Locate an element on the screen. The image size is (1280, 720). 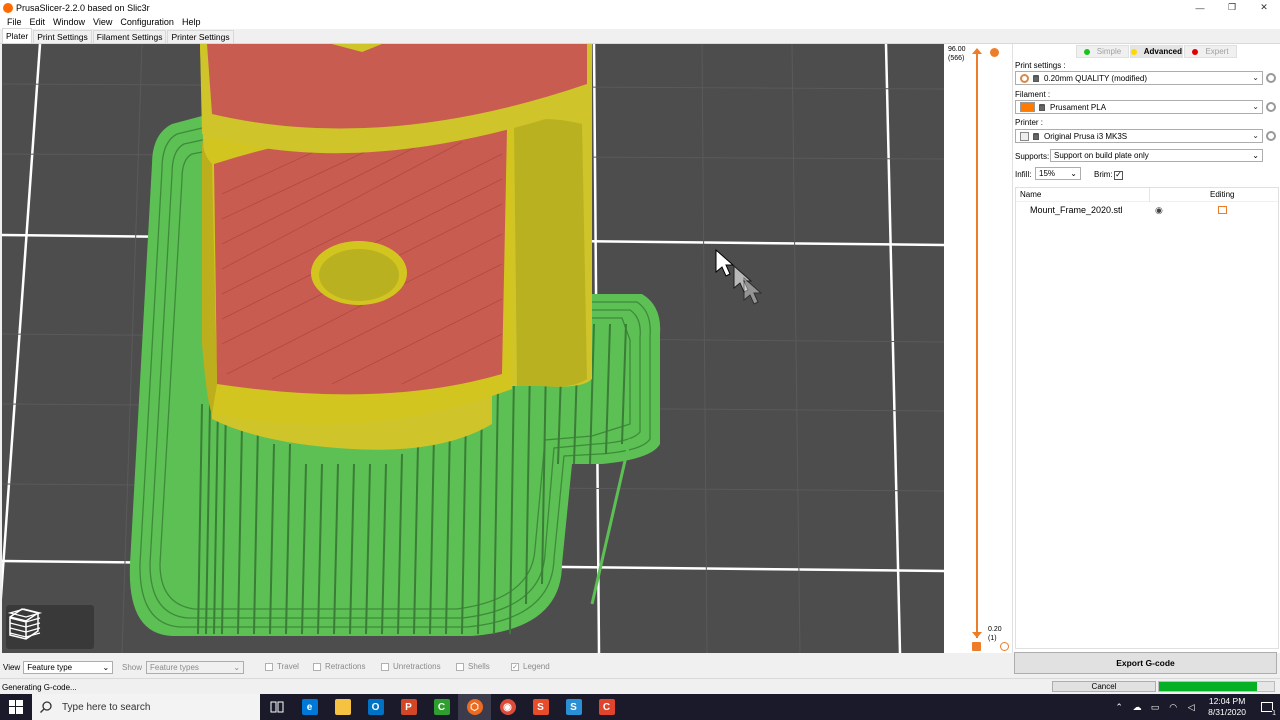
start-button is located at coordinates (16, 707).